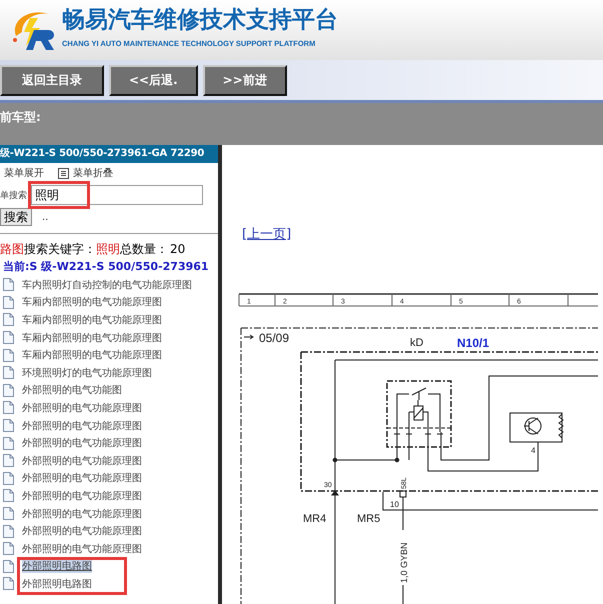 Image resolution: width=603 pixels, height=604 pixels. Describe the element at coordinates (52, 80) in the screenshot. I see `nav-button: 返回主目录` at that location.